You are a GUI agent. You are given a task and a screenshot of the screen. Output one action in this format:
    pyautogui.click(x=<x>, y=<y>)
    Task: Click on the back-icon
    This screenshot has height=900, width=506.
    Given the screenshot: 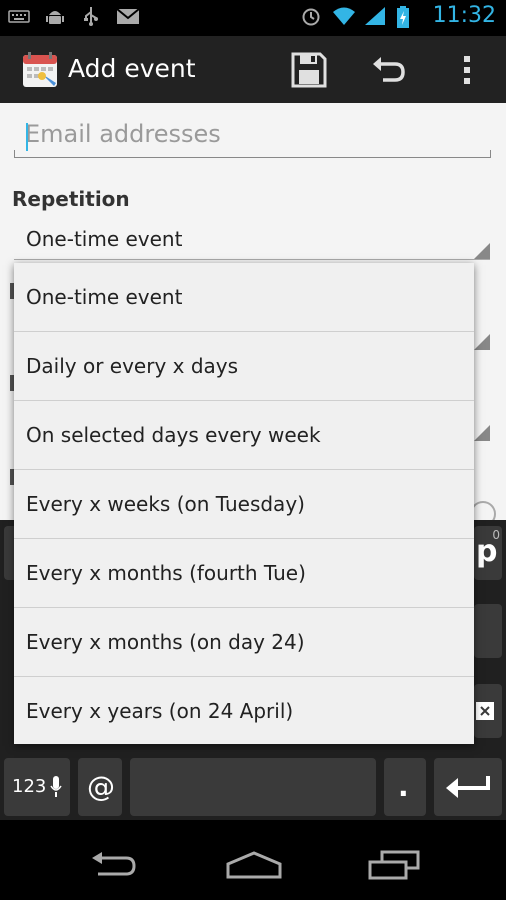 What is the action you would take?
    pyautogui.click(x=114, y=864)
    